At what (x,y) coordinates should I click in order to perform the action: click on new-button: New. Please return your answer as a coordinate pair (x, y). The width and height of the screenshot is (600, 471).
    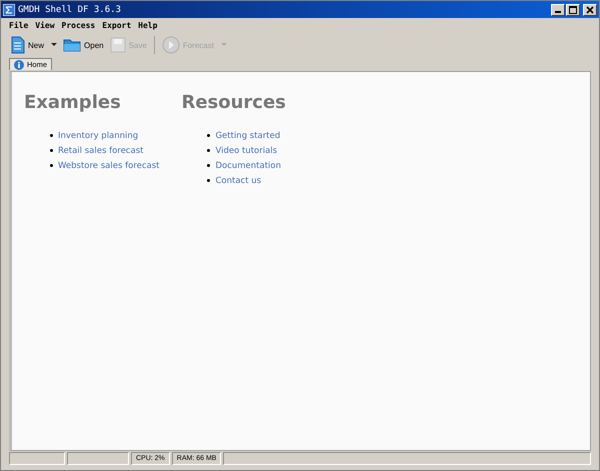
    Looking at the image, I should click on (34, 45).